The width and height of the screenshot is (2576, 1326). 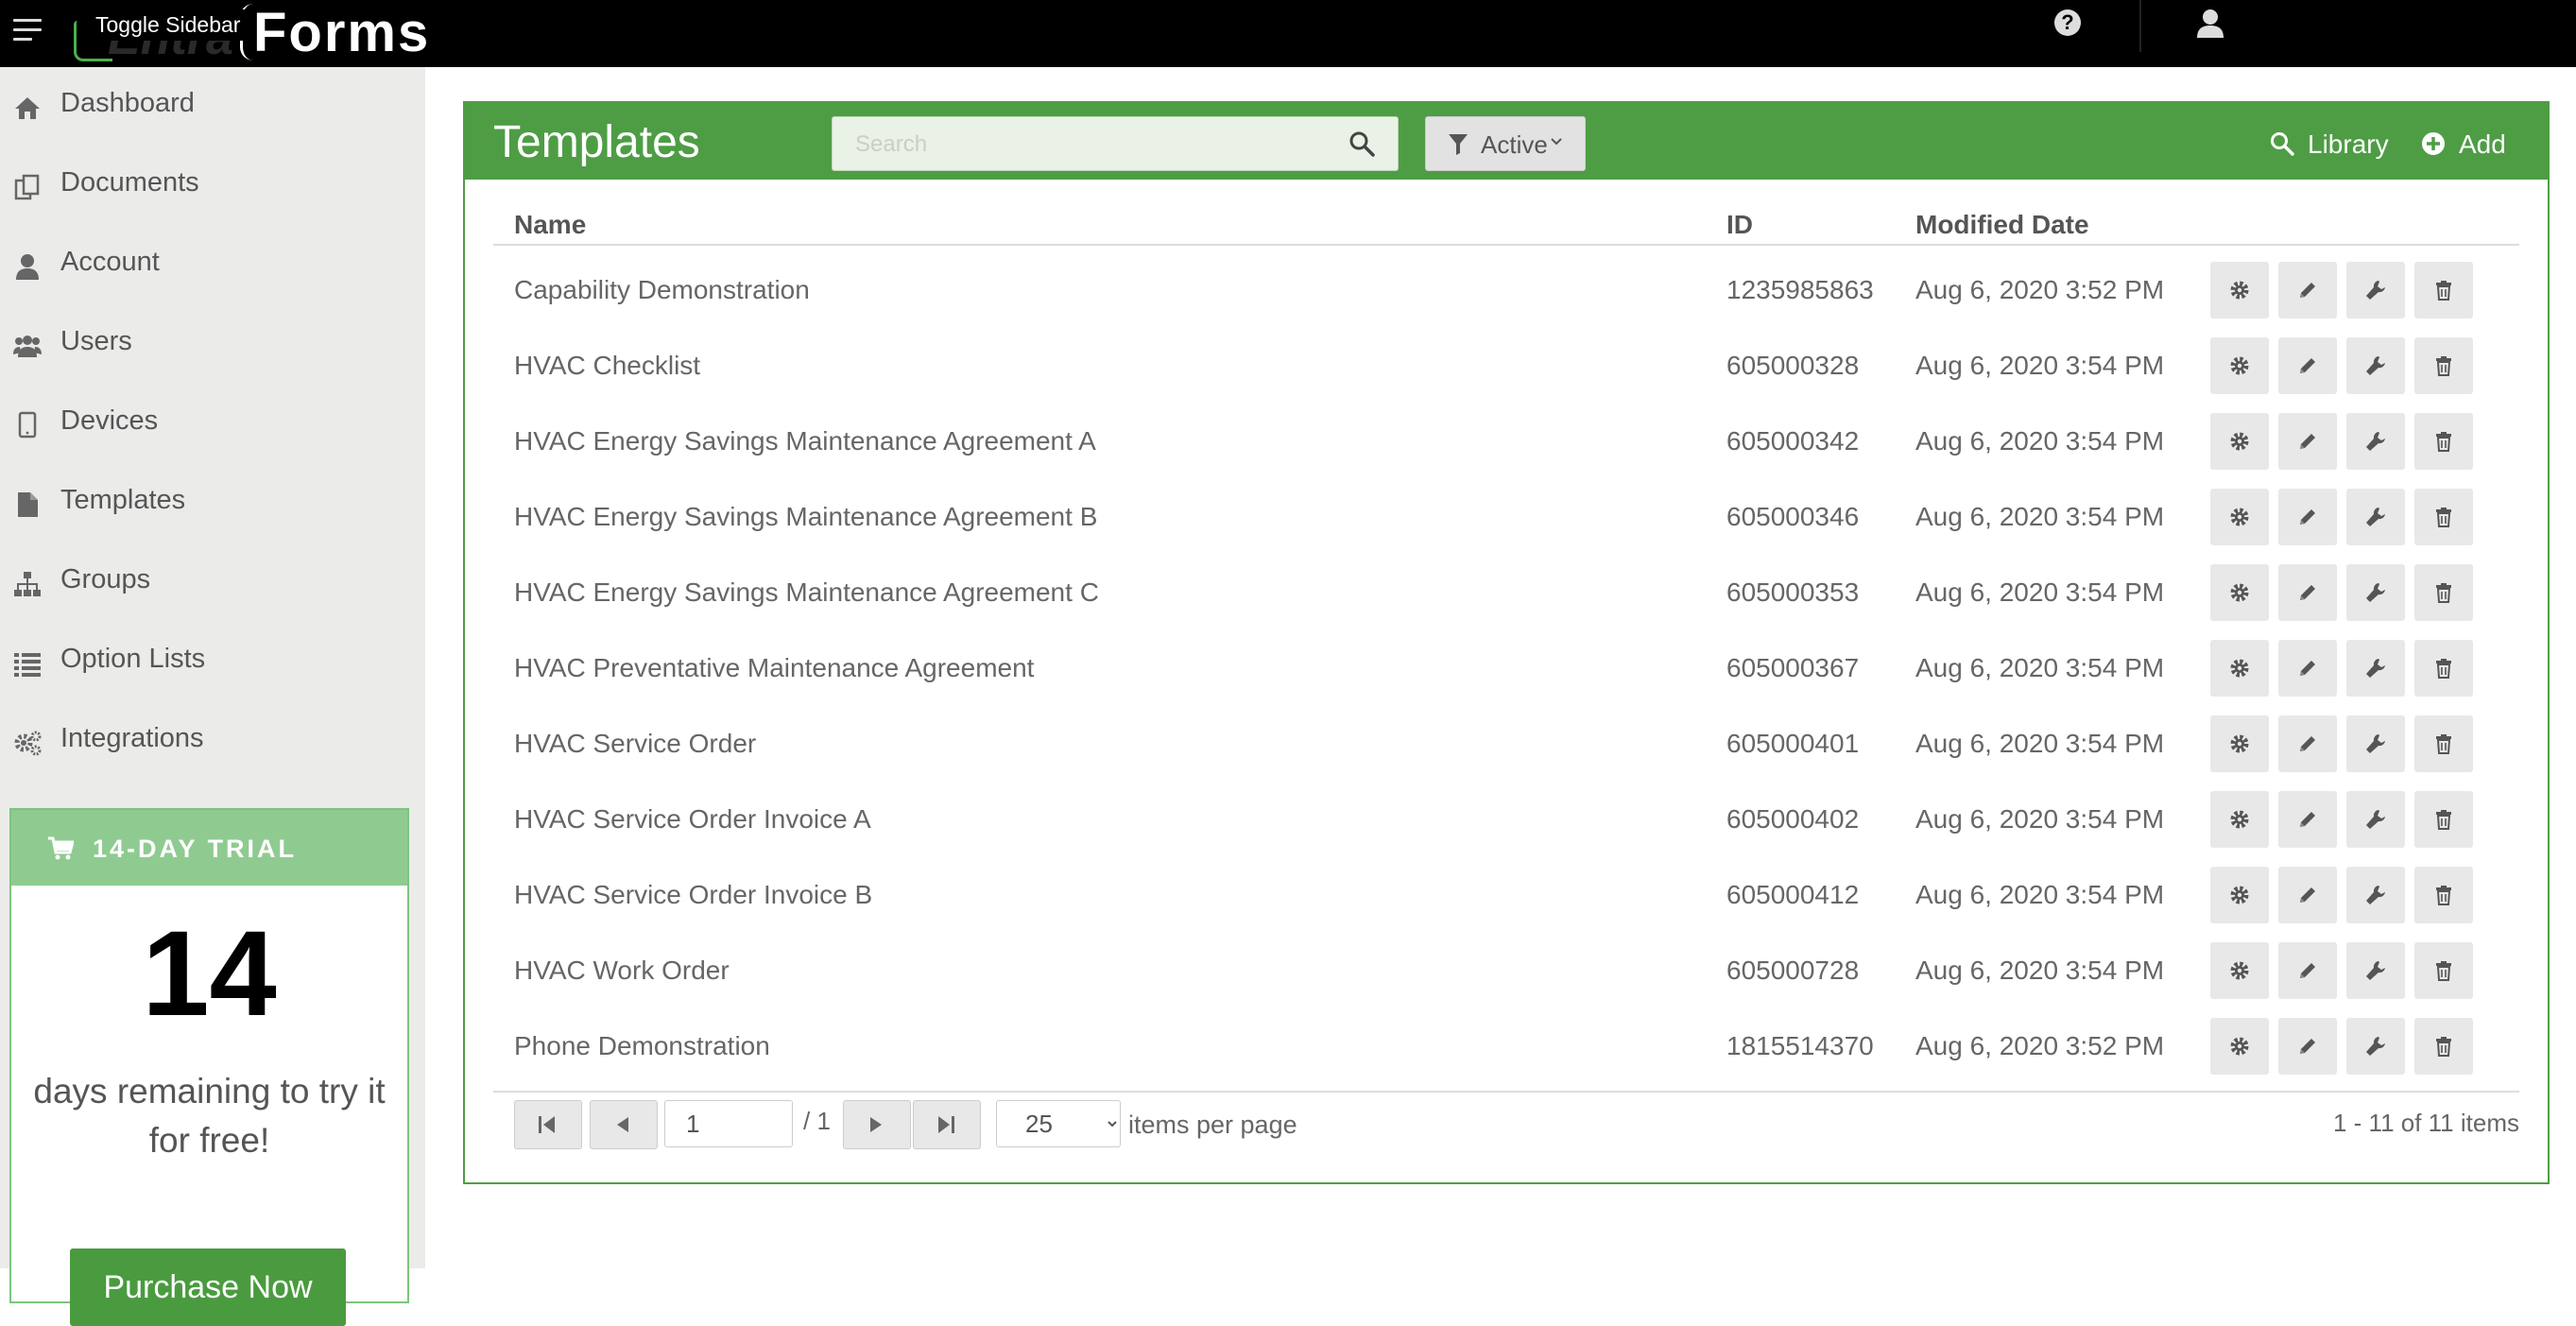 What do you see at coordinates (2210, 24) in the screenshot?
I see `user-profile-icon` at bounding box center [2210, 24].